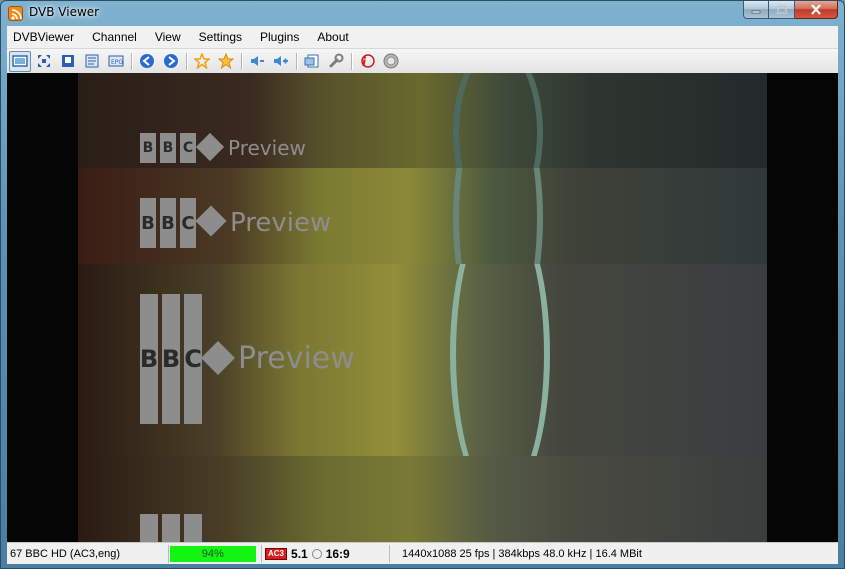 The height and width of the screenshot is (569, 845). What do you see at coordinates (279, 37) in the screenshot?
I see `menu-plugins: Plugins` at bounding box center [279, 37].